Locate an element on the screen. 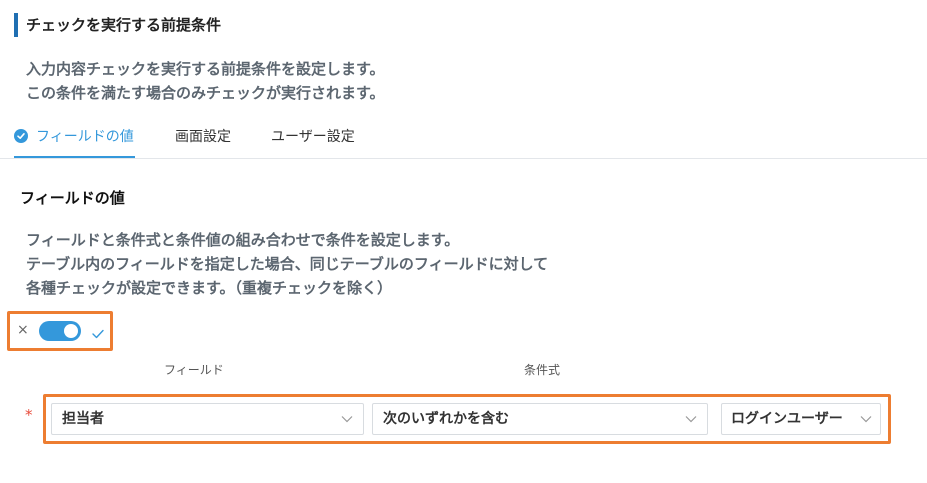 The image size is (927, 483). operator-select: 次のいずれかを含む is located at coordinates (540, 419).